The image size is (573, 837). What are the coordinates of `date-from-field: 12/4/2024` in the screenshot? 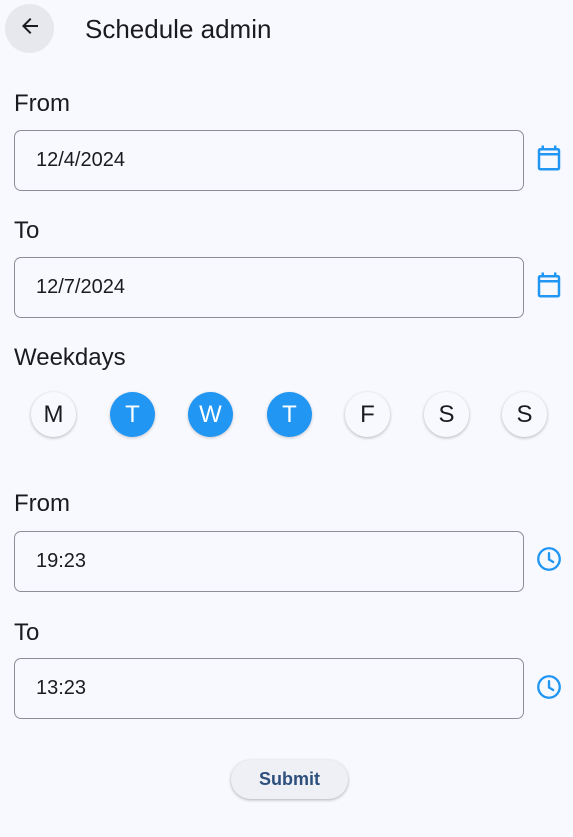 It's located at (269, 160).